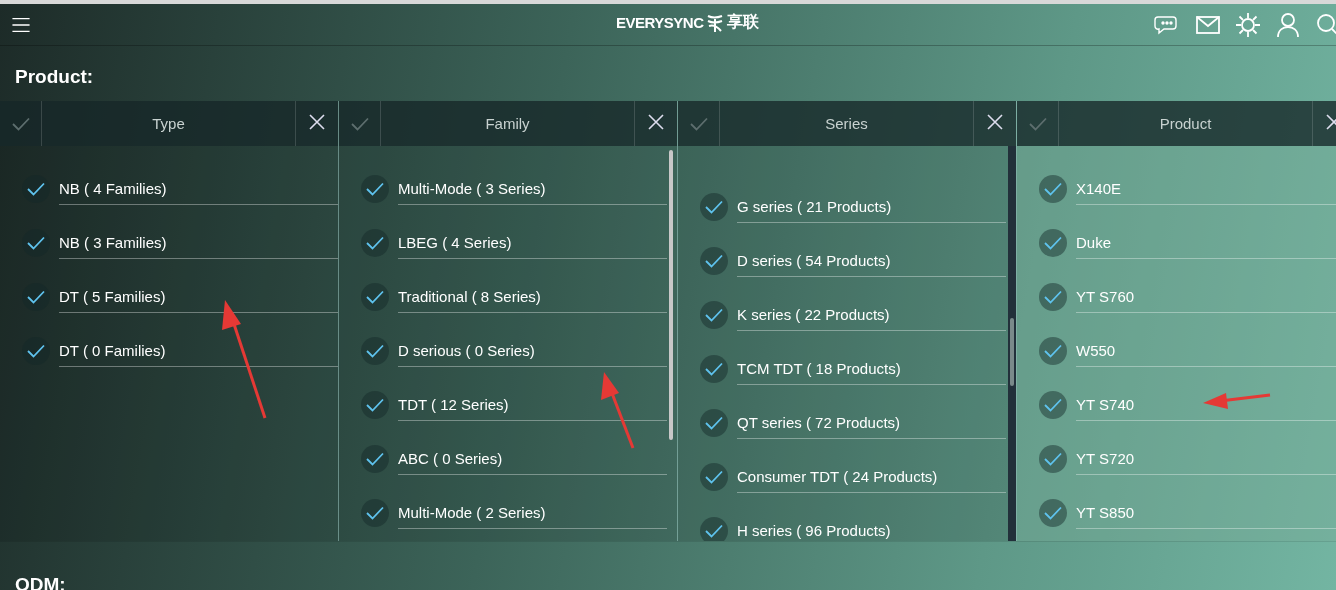  Describe the element at coordinates (1186, 123) in the screenshot. I see `column-title: Product` at that location.